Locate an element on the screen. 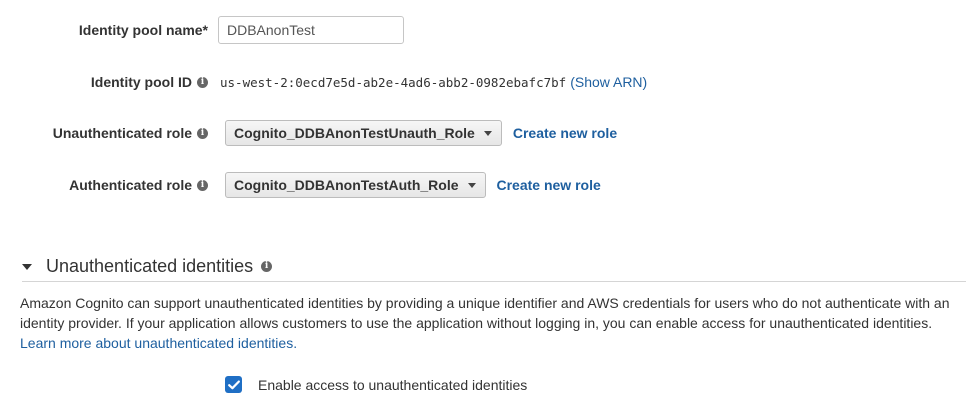 The height and width of the screenshot is (415, 972). pool-id-label-col: Identity pool ID i is located at coordinates (108, 82).